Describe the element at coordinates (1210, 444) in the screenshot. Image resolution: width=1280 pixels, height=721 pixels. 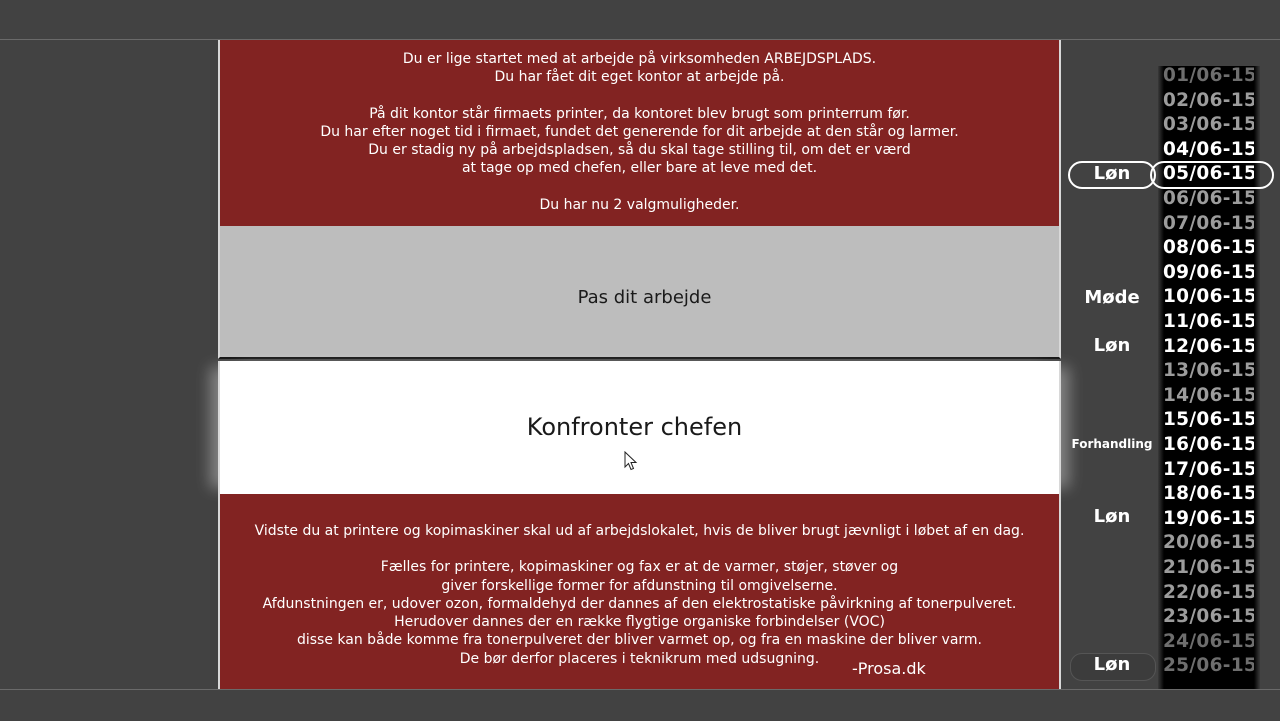
I see `calendar-date: 16/06-15` at that location.